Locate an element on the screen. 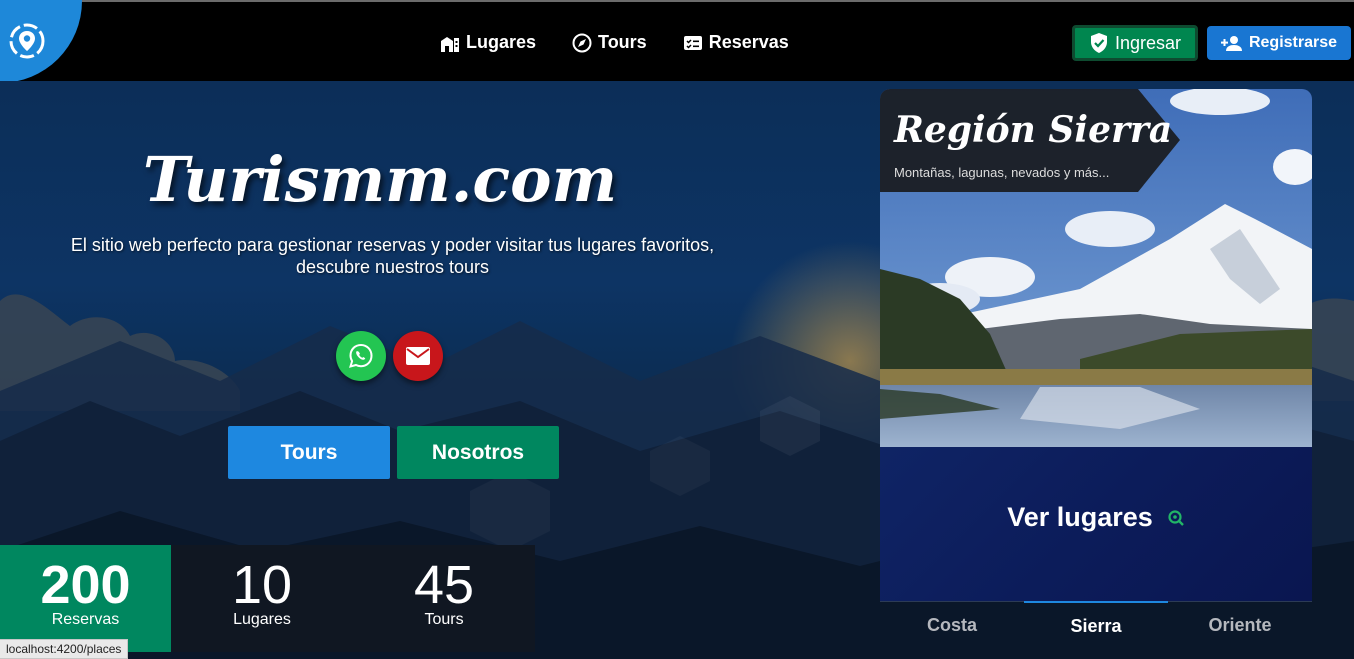 The height and width of the screenshot is (659, 1354). tab-oriente: Oriente is located at coordinates (1240, 630).